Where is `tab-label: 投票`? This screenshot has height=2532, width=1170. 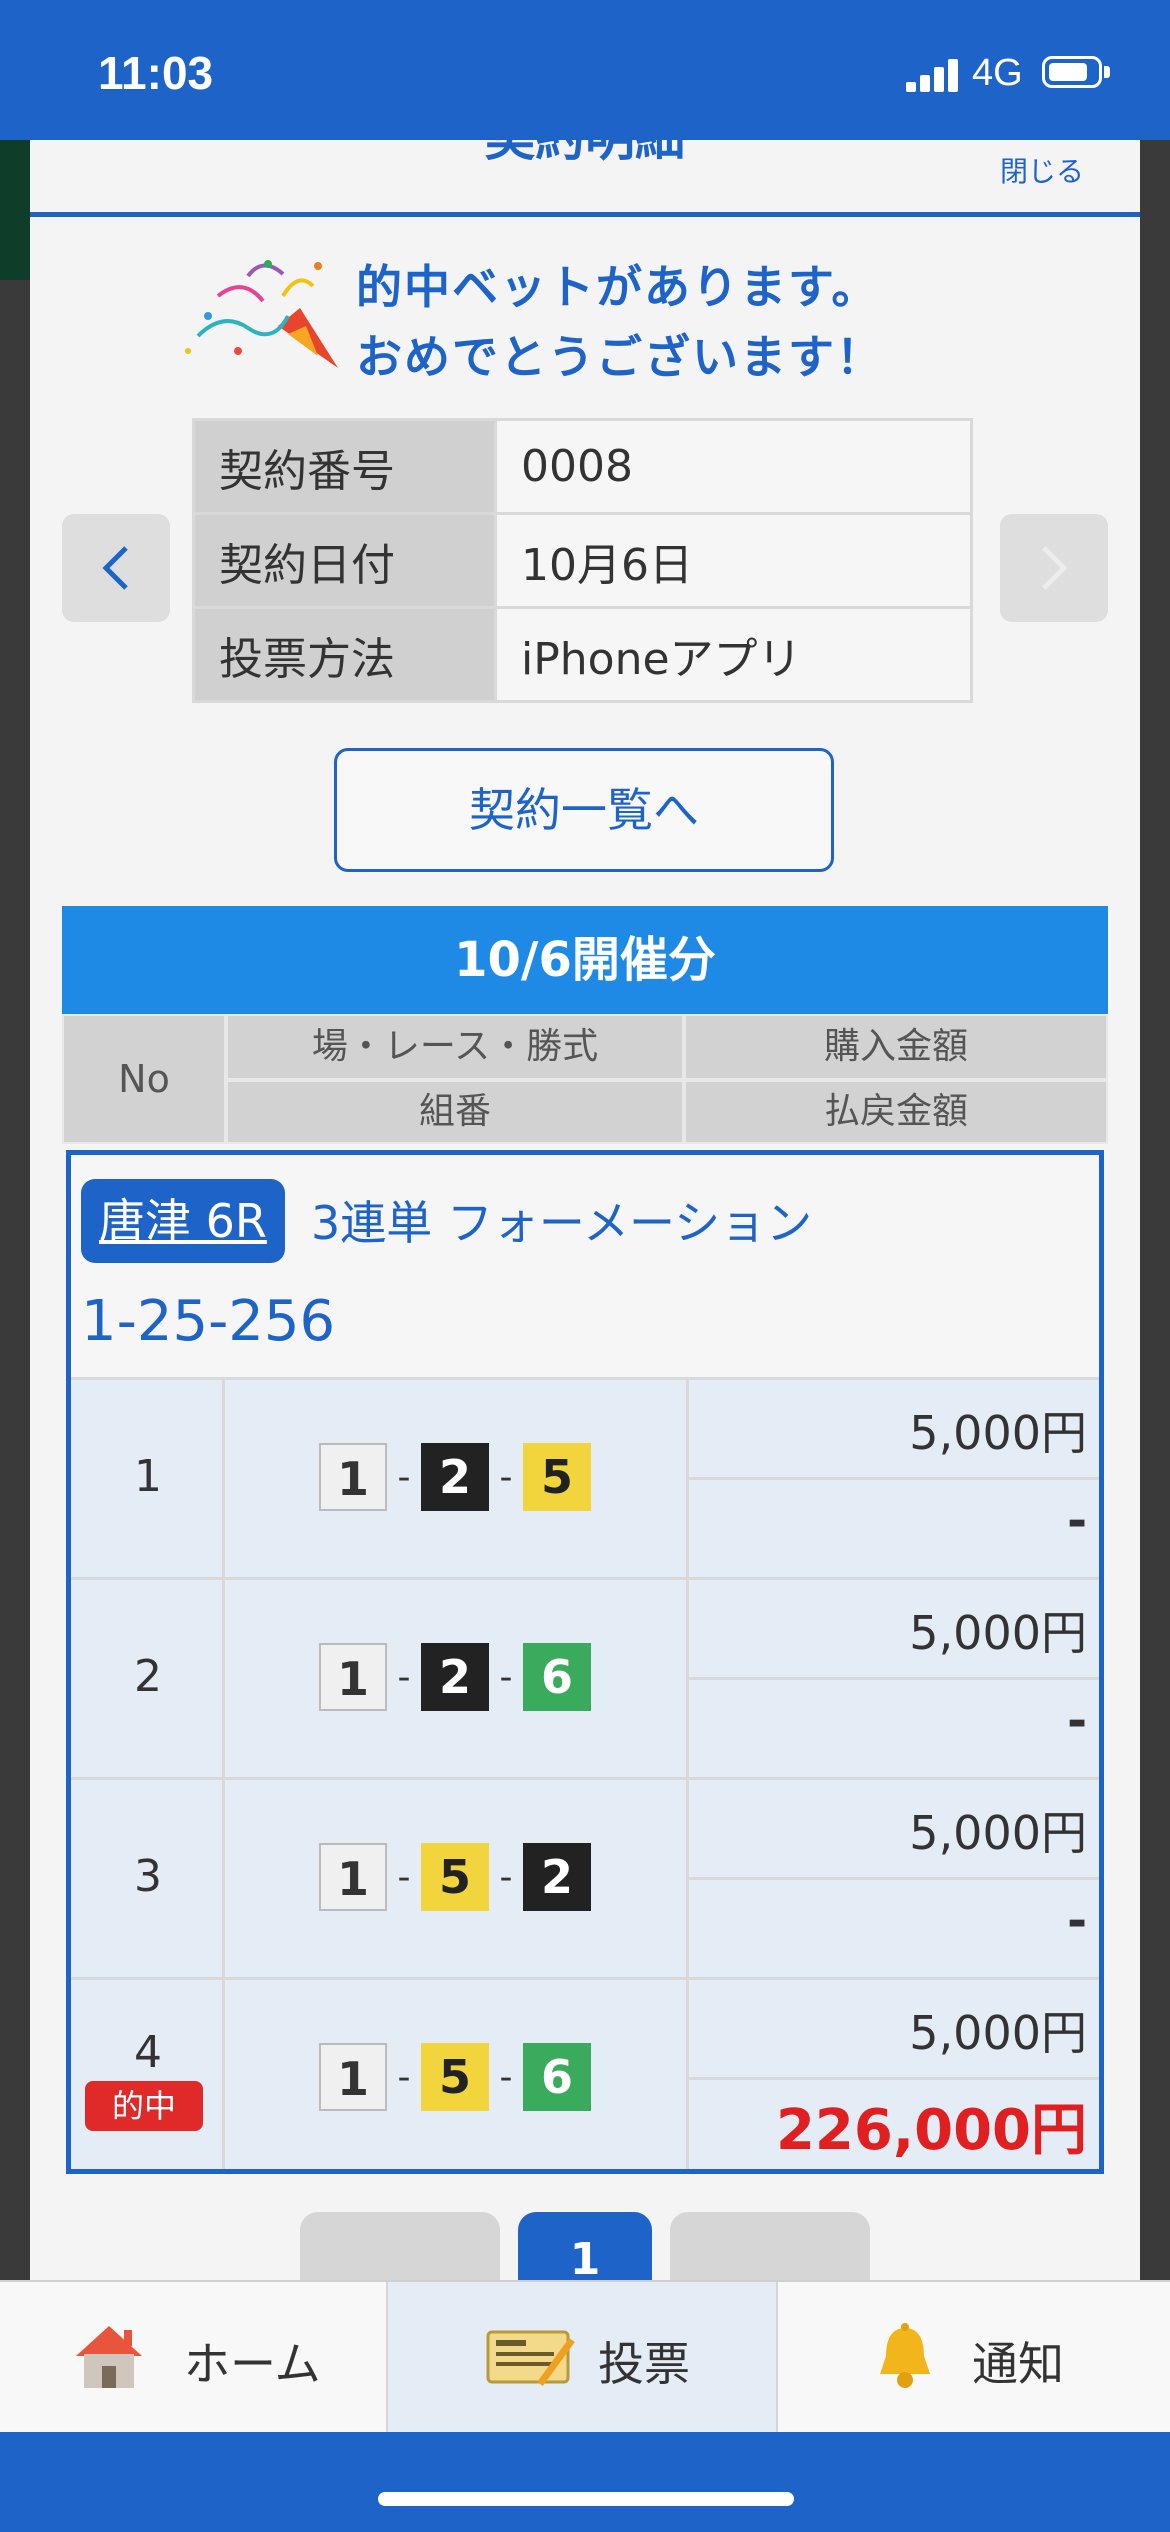
tab-label: 投票 is located at coordinates (644, 2364).